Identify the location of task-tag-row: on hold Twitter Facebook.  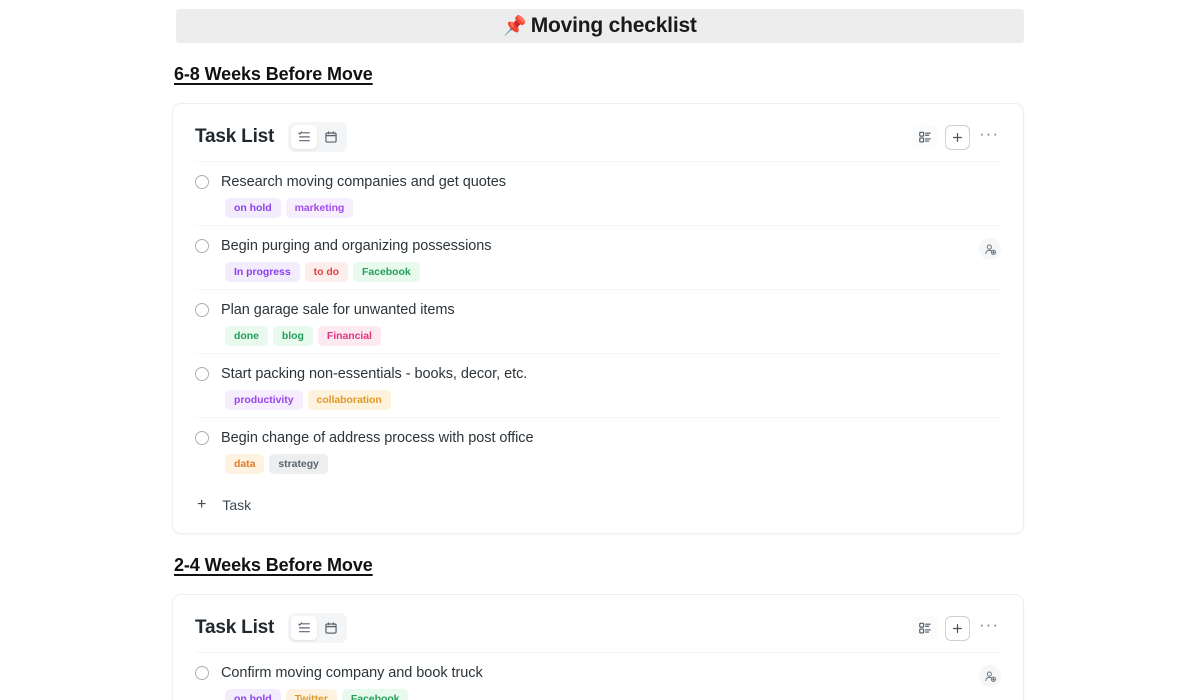
(613, 694).